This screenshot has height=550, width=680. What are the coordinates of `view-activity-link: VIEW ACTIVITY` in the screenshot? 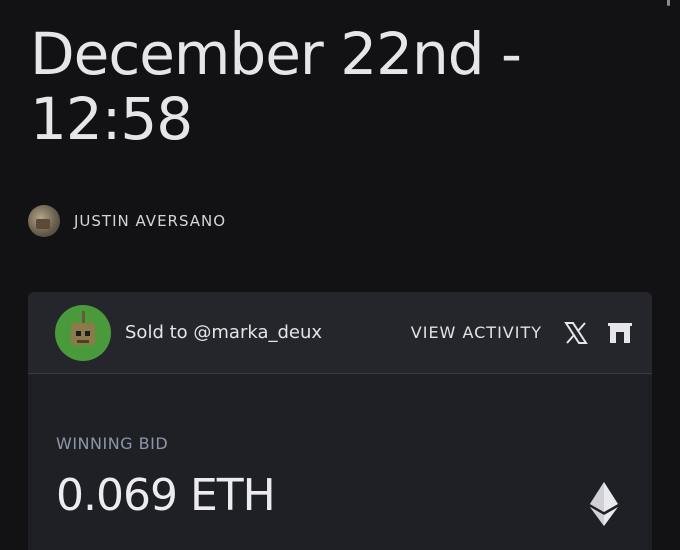 It's located at (476, 332).